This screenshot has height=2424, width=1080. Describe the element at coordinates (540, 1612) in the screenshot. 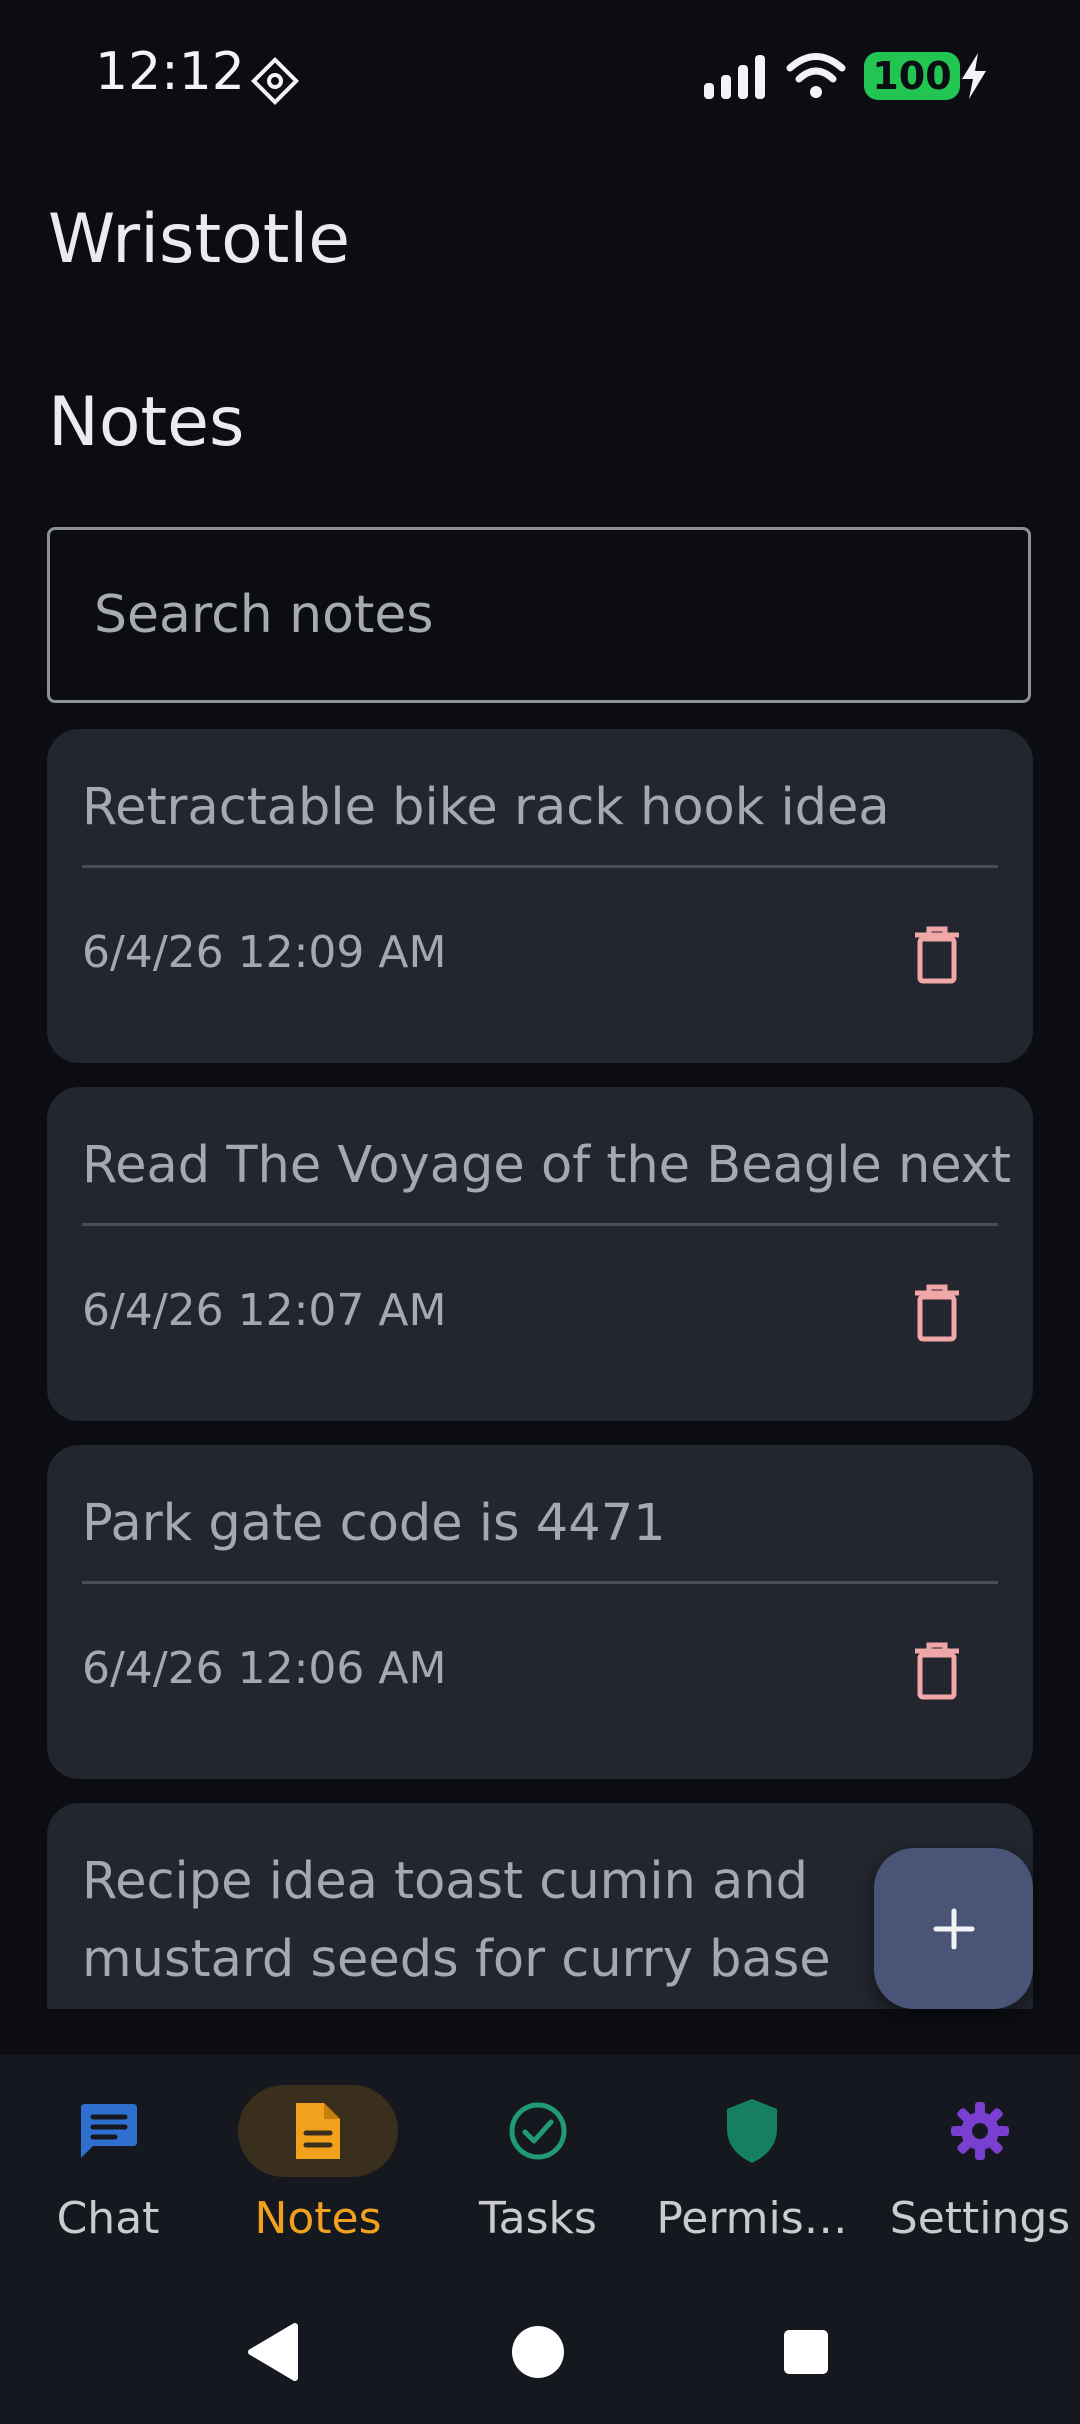

I see `note-card: Park gate code is 4471 6/4/26 12:06 AM` at that location.